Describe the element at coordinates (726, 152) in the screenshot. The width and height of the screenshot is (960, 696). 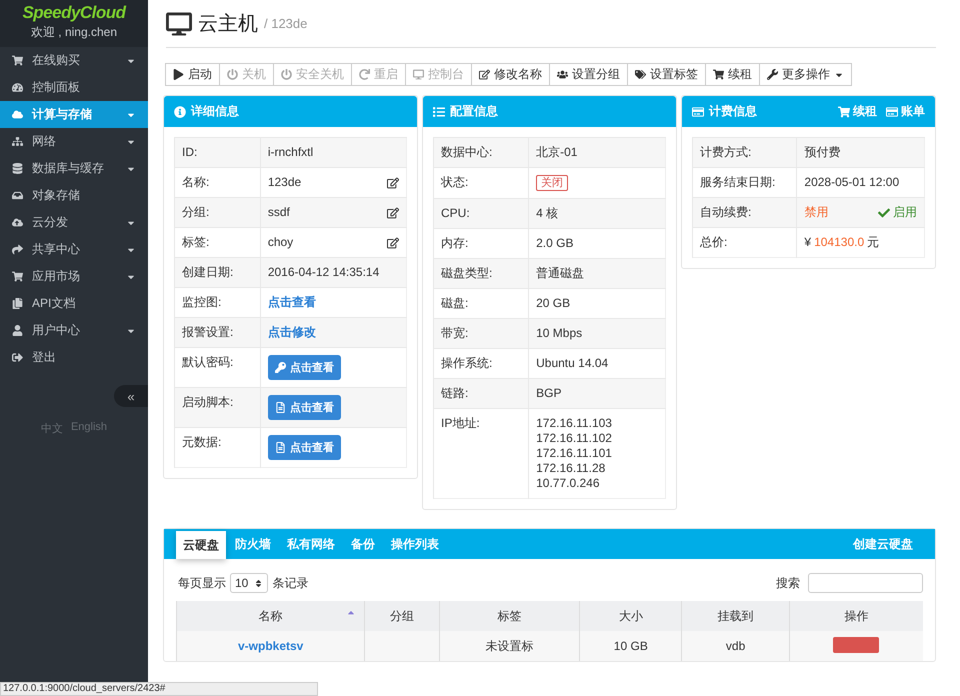
I see `field-label: 计费方式:` at that location.